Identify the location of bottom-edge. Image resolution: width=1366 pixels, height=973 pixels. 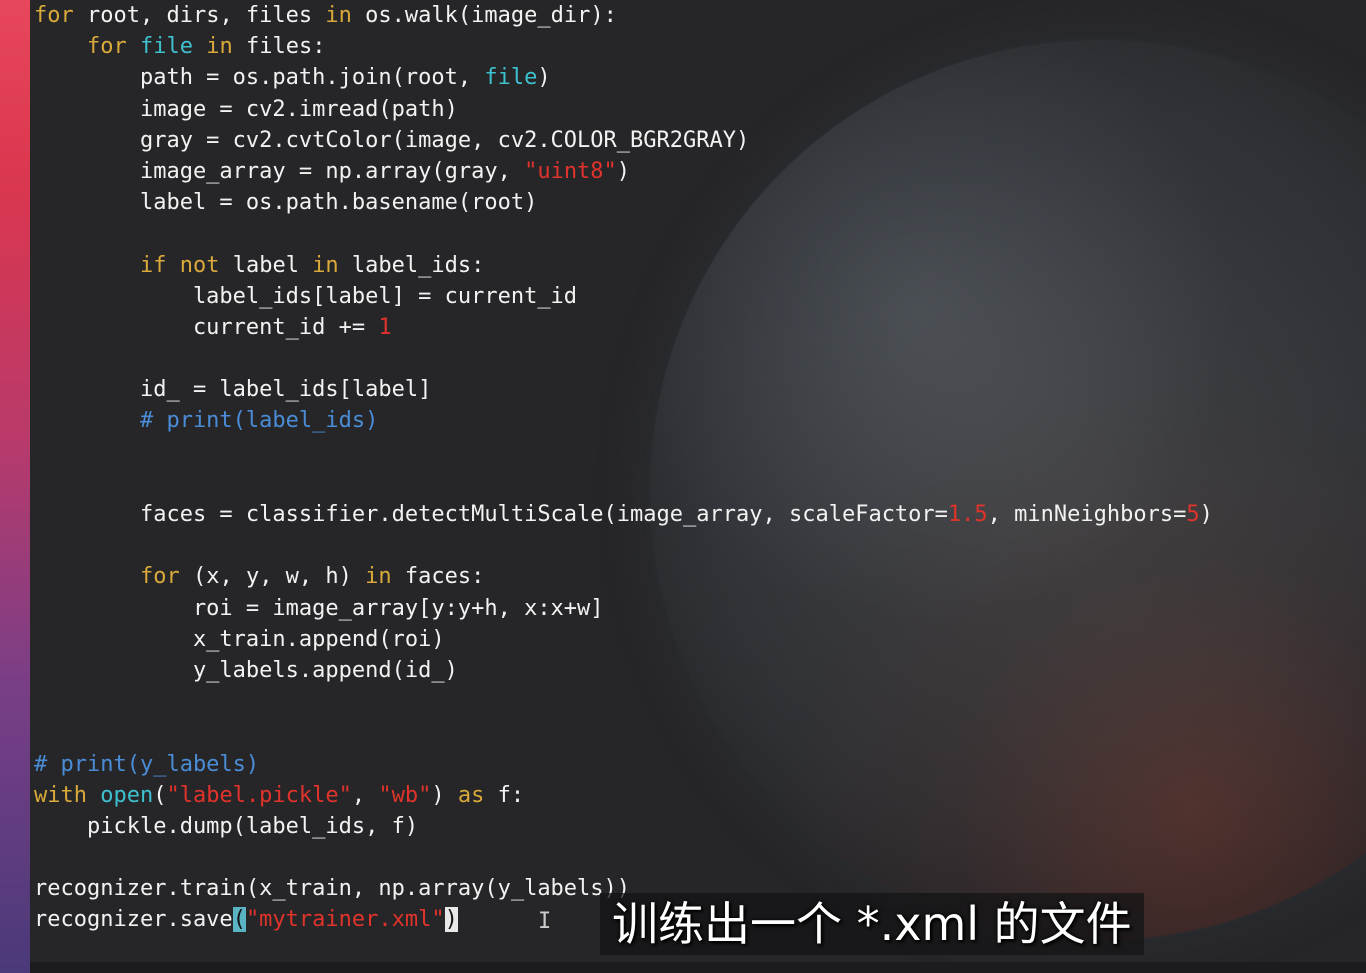
(698, 967).